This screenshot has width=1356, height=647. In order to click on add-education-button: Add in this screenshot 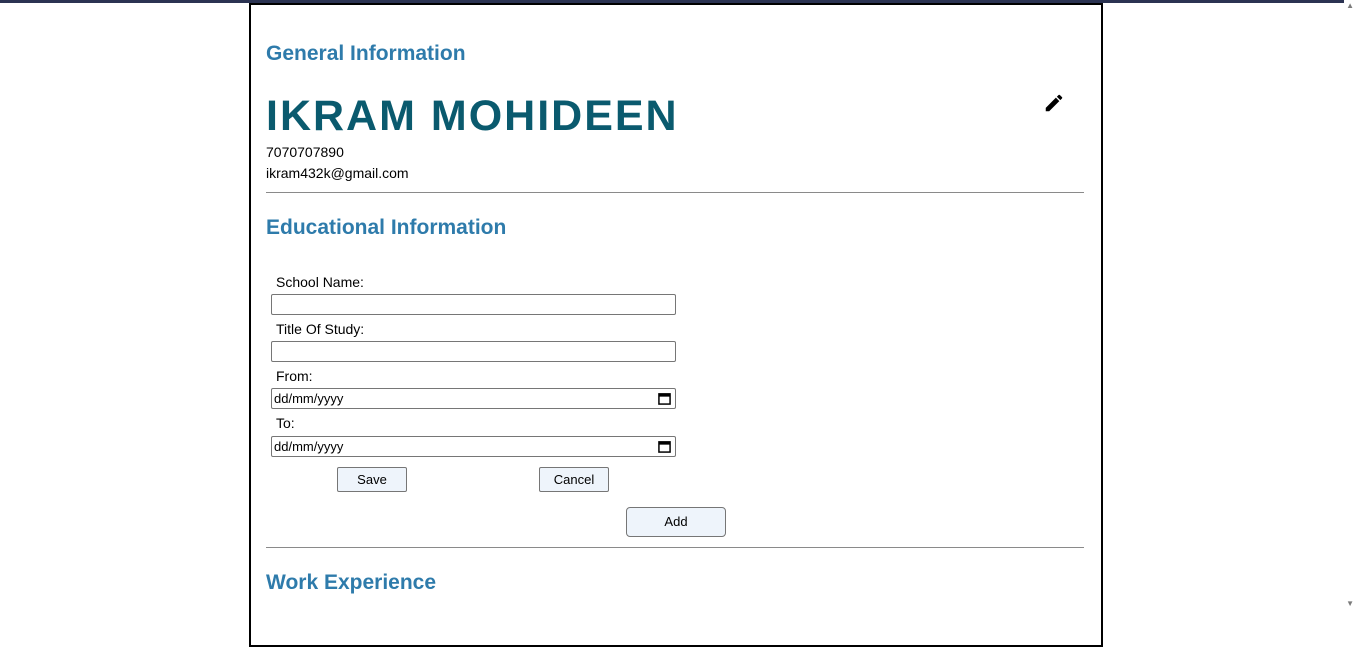, I will do `click(676, 522)`.